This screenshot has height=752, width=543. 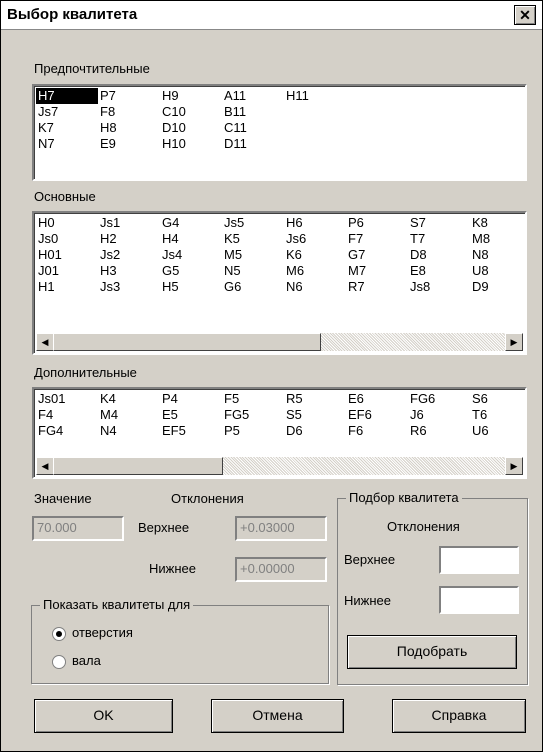 I want to click on list-item: H1, so click(x=67, y=287).